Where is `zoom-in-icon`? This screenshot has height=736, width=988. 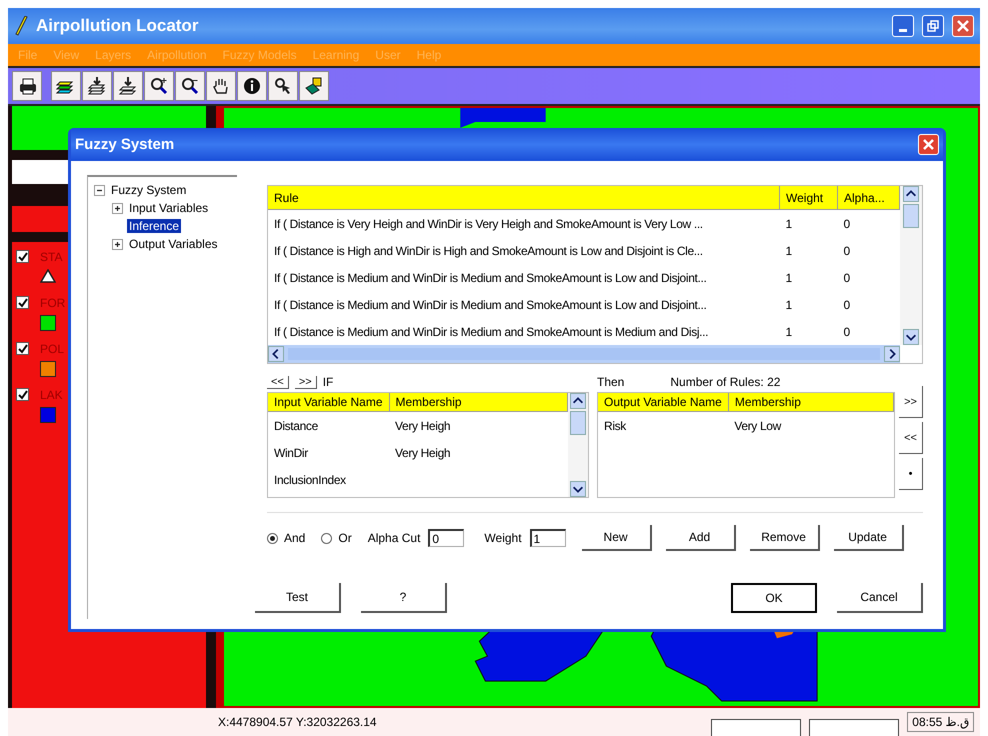
zoom-in-icon is located at coordinates (159, 86).